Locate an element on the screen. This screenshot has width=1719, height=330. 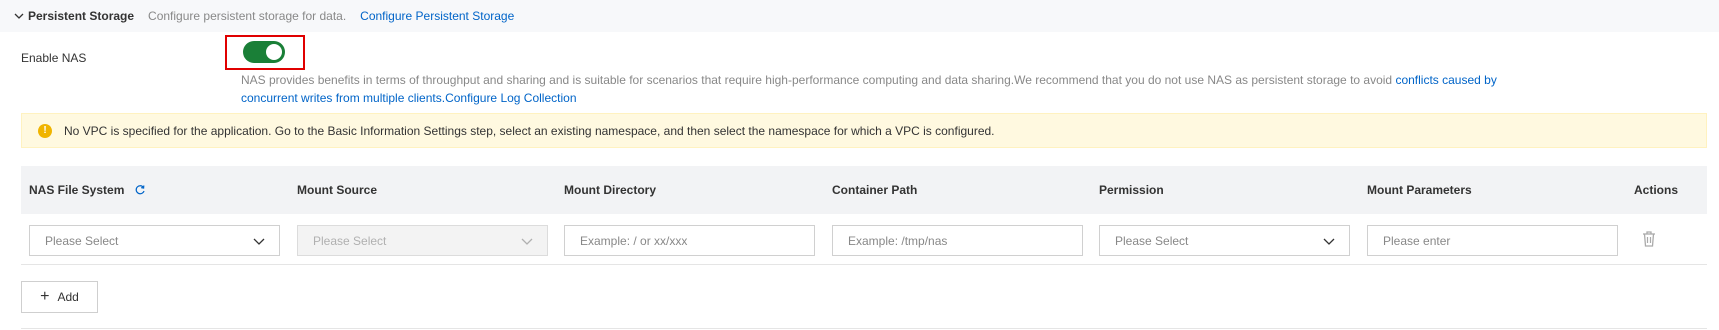
exclamation-icon: ! is located at coordinates (45, 130).